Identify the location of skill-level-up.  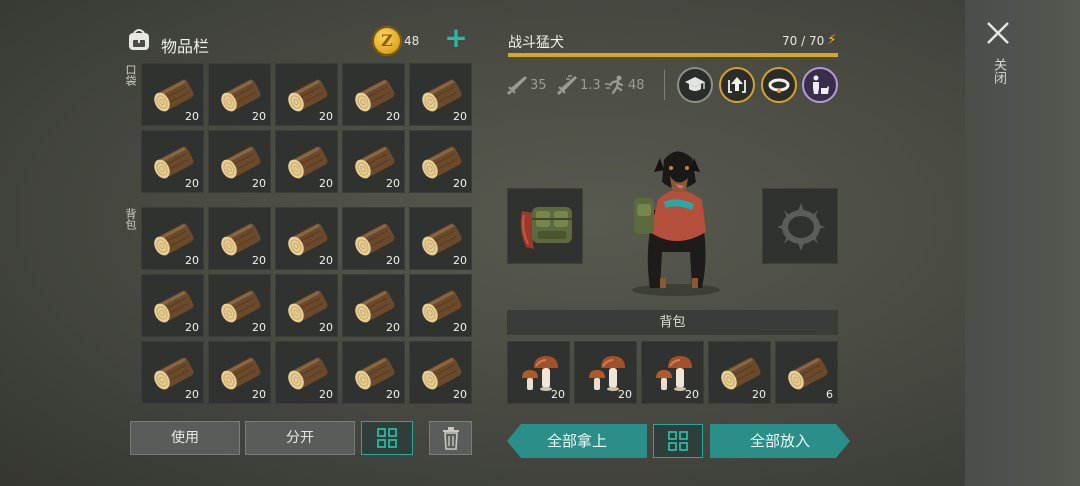
(737, 85).